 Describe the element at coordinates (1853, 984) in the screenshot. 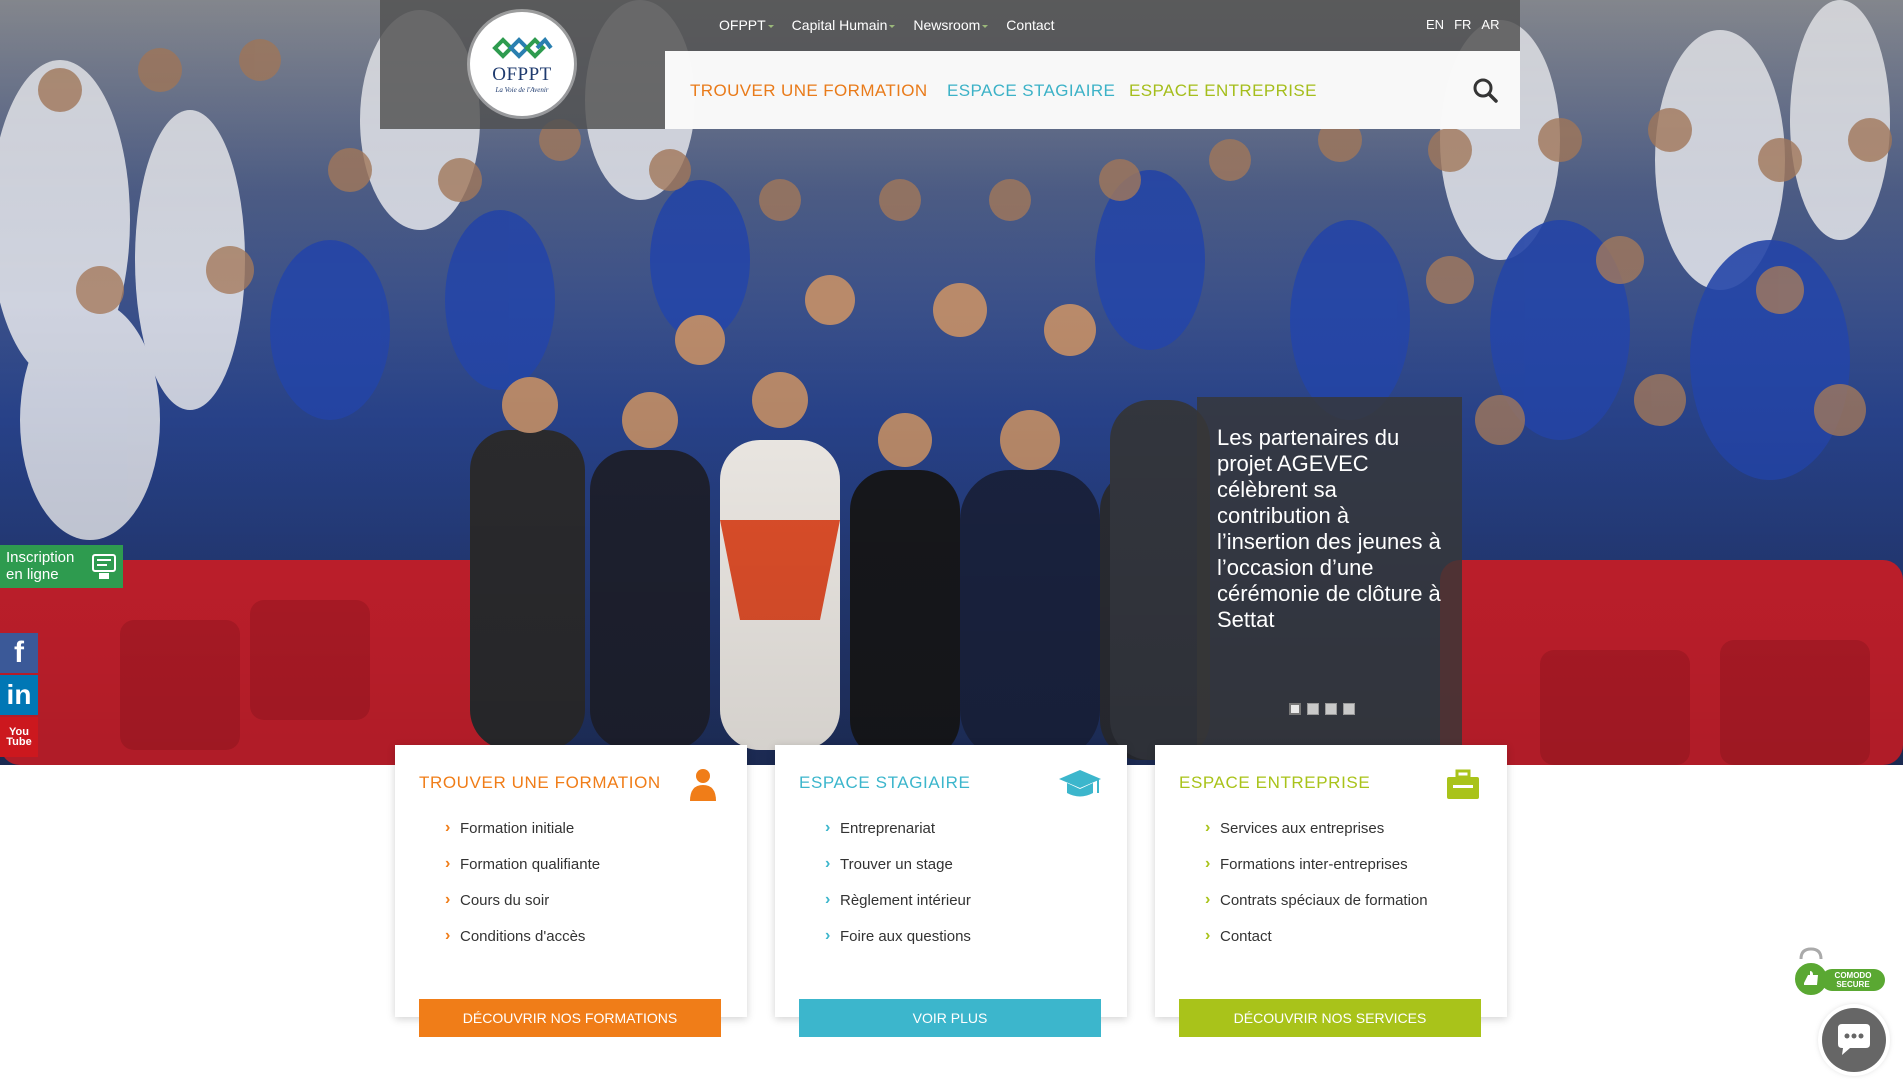

I see `secure-label: SECURE` at that location.